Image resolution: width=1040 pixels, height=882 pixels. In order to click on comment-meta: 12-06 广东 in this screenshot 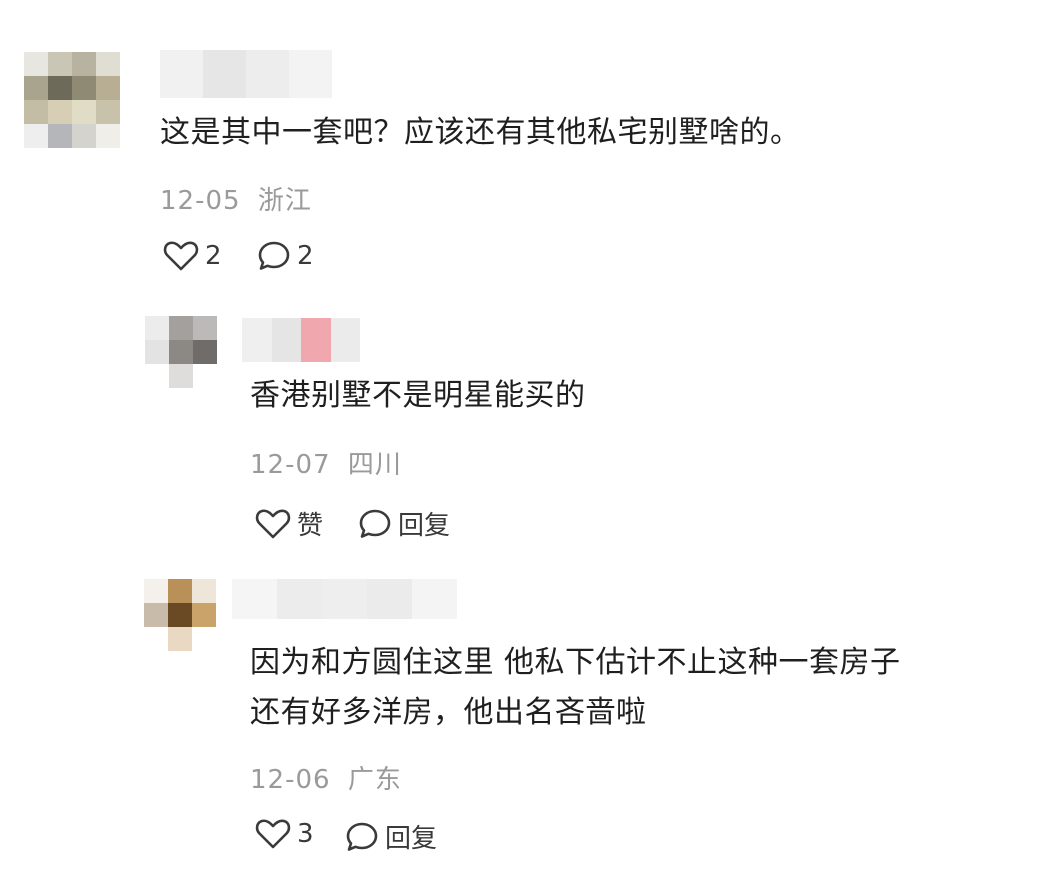, I will do `click(326, 777)`.